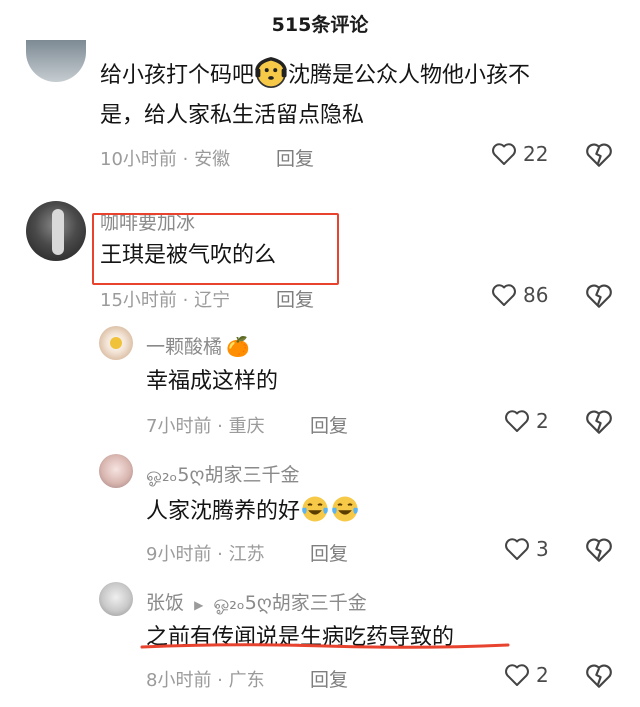 The height and width of the screenshot is (707, 640). Describe the element at coordinates (205, 554) in the screenshot. I see `comment-meta: 9小时前 · 江苏` at that location.